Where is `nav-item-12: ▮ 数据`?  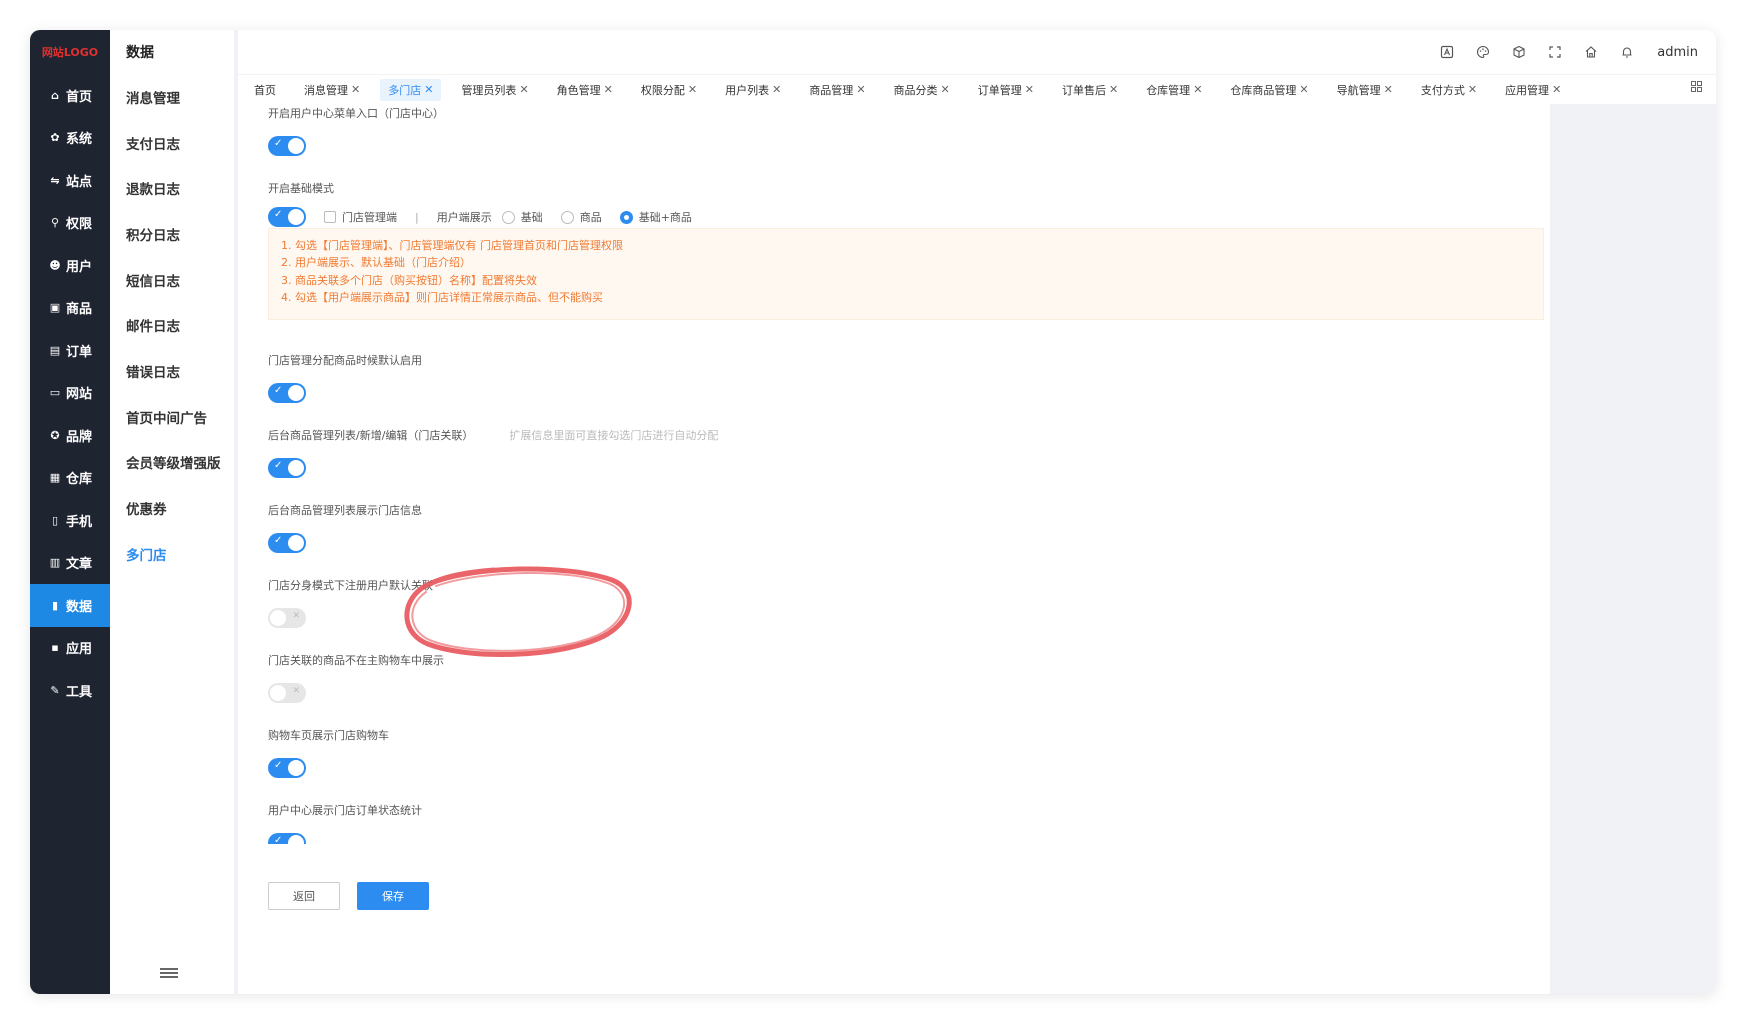 nav-item-12: ▮ 数据 is located at coordinates (70, 605).